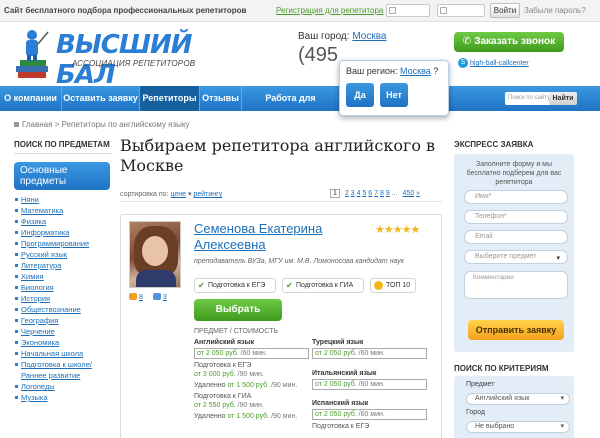 This screenshot has width=600, height=438. What do you see at coordinates (56, 370) in the screenshot?
I see `subject-link: Подготовка к школе/ Раннее развитие` at bounding box center [56, 370].